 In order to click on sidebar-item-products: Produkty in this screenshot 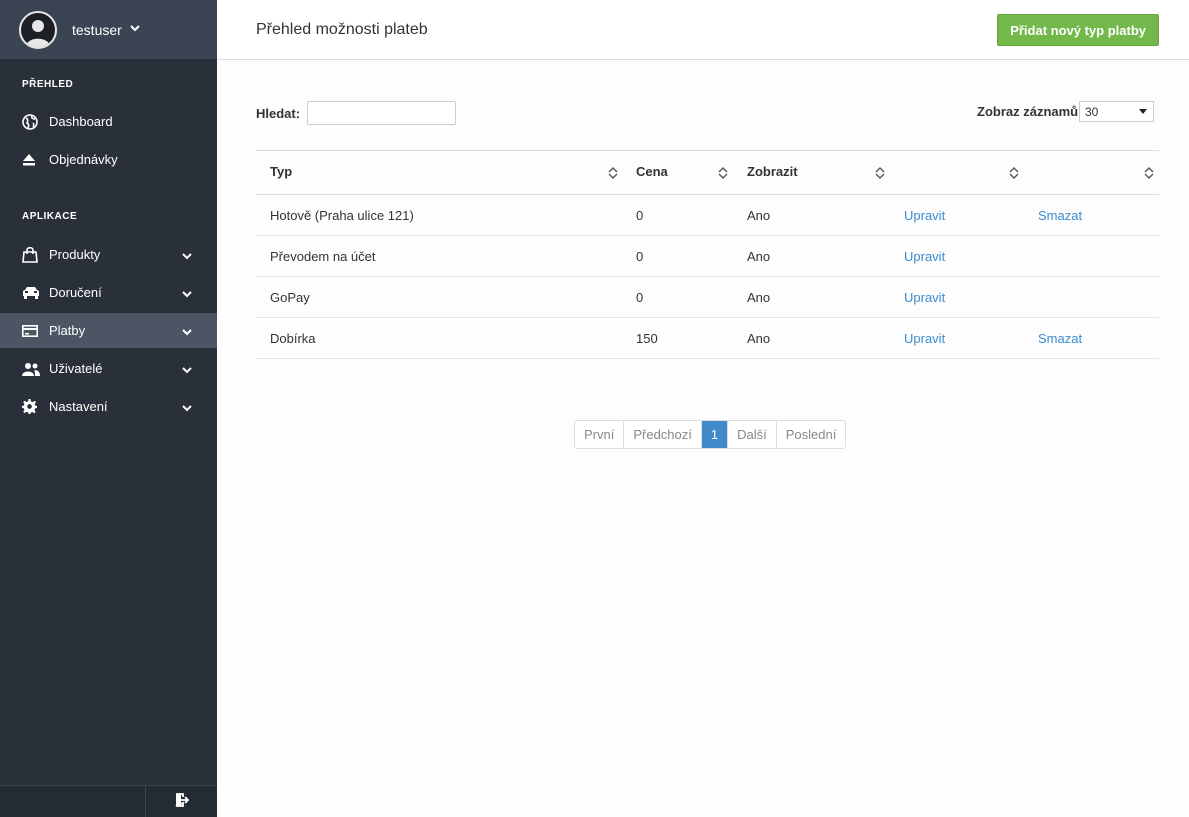, I will do `click(108, 254)`.